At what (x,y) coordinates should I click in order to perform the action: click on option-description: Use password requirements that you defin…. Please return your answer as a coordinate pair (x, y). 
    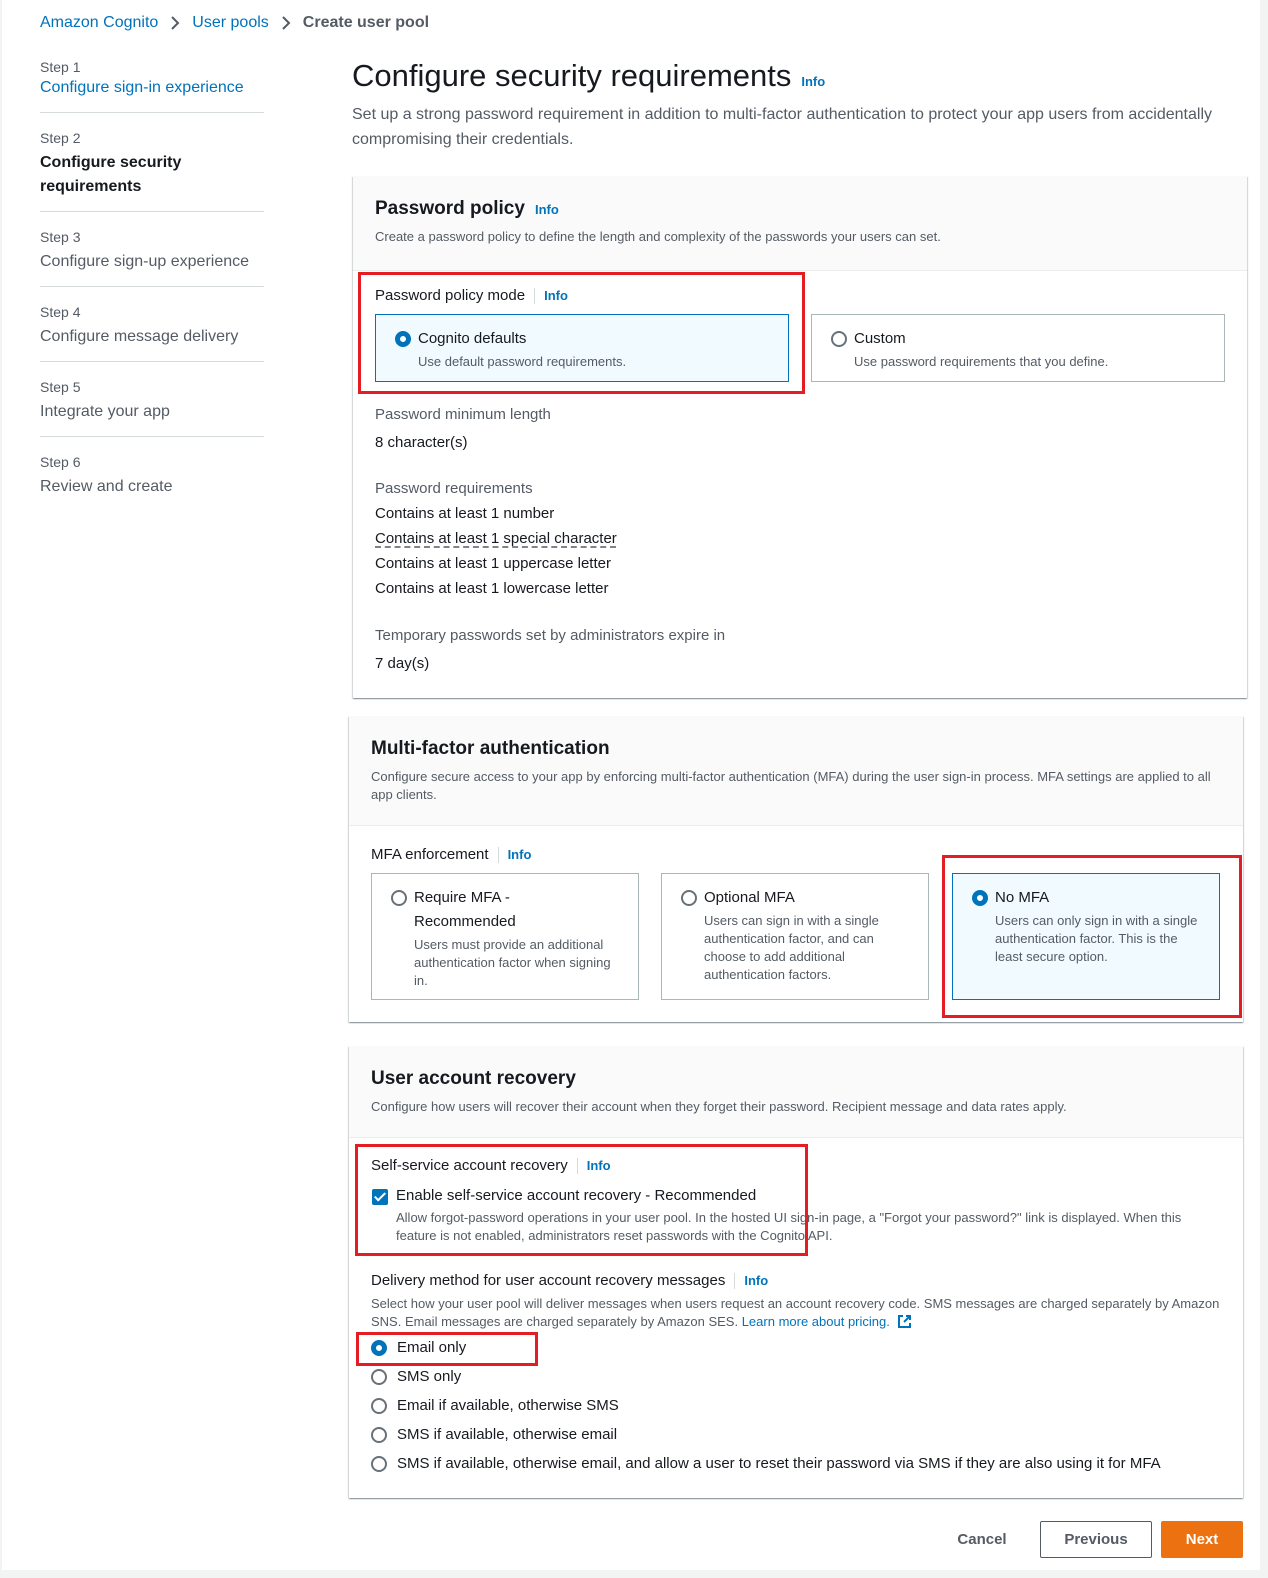
    Looking at the image, I should click on (981, 361).